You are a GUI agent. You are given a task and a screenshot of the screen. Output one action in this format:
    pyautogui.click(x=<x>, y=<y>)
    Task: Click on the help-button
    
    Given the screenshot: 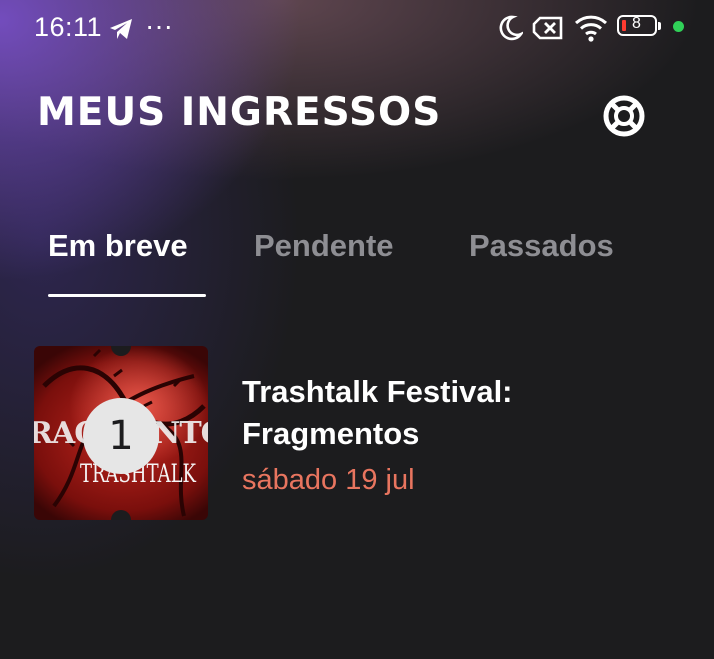 What is the action you would take?
    pyautogui.click(x=624, y=116)
    